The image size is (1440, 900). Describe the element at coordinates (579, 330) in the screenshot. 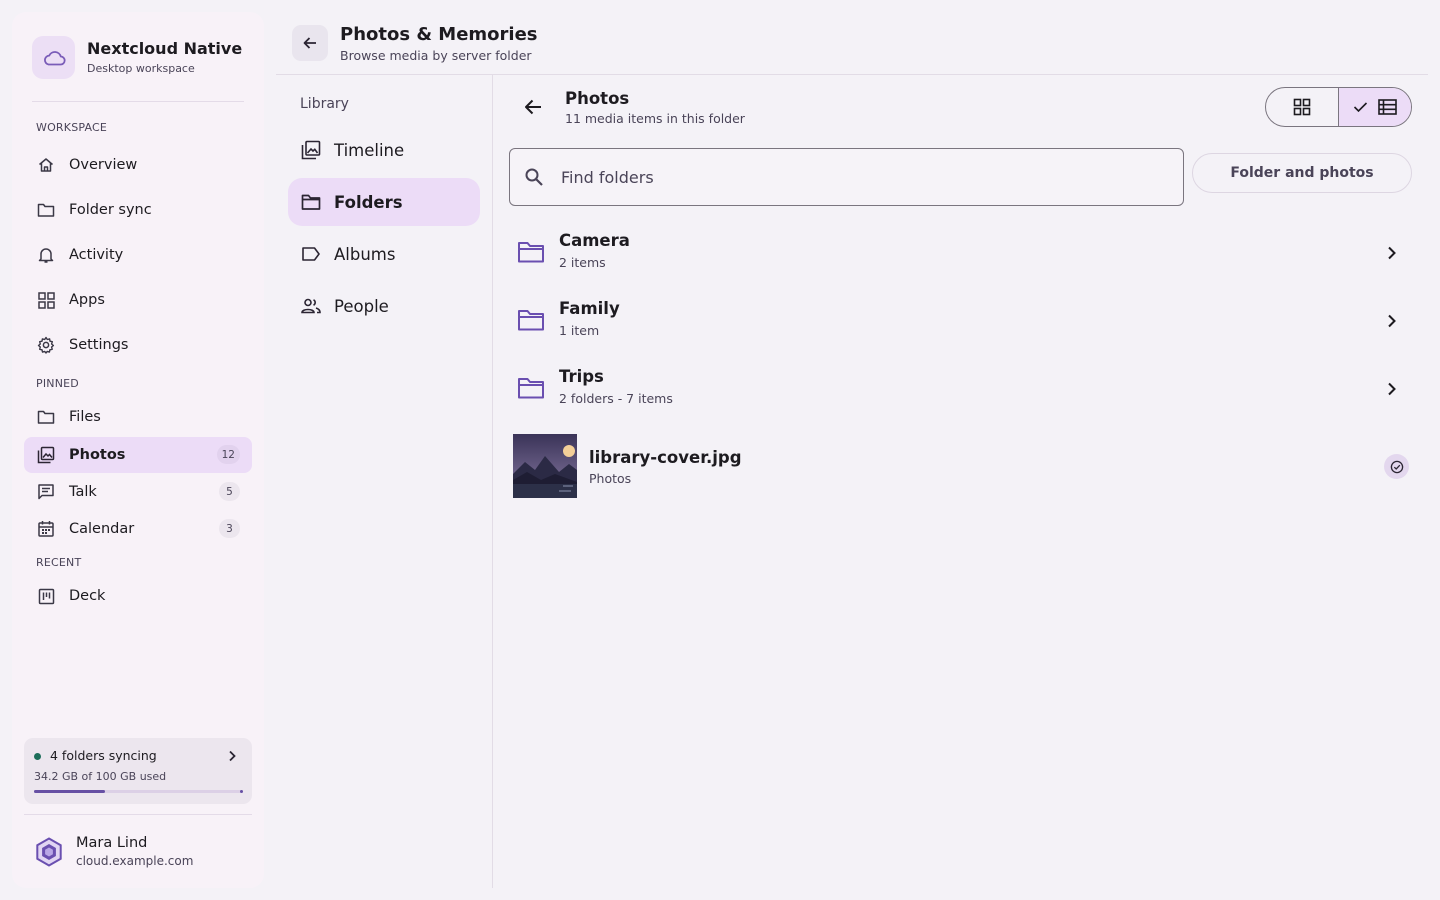

I see `folder-meta: 1 item` at that location.